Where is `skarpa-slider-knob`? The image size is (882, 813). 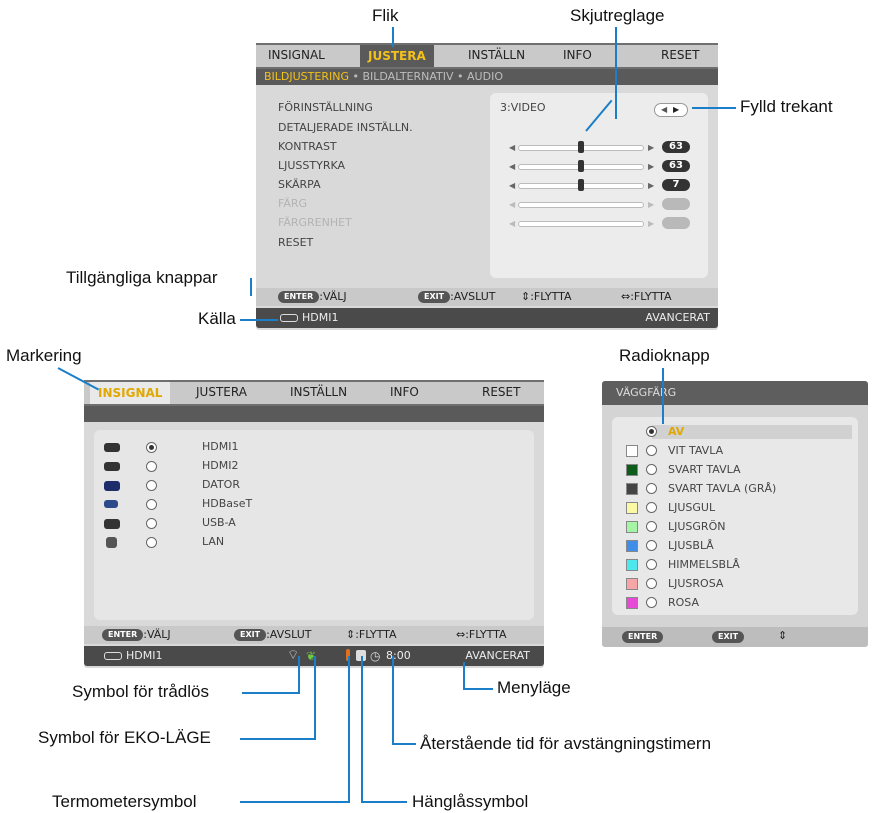
skarpa-slider-knob is located at coordinates (581, 185).